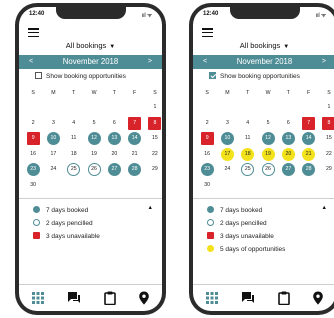 The image size is (334, 318). What do you see at coordinates (246, 210) in the screenshot?
I see `legend-item: 7 days booked` at bounding box center [246, 210].